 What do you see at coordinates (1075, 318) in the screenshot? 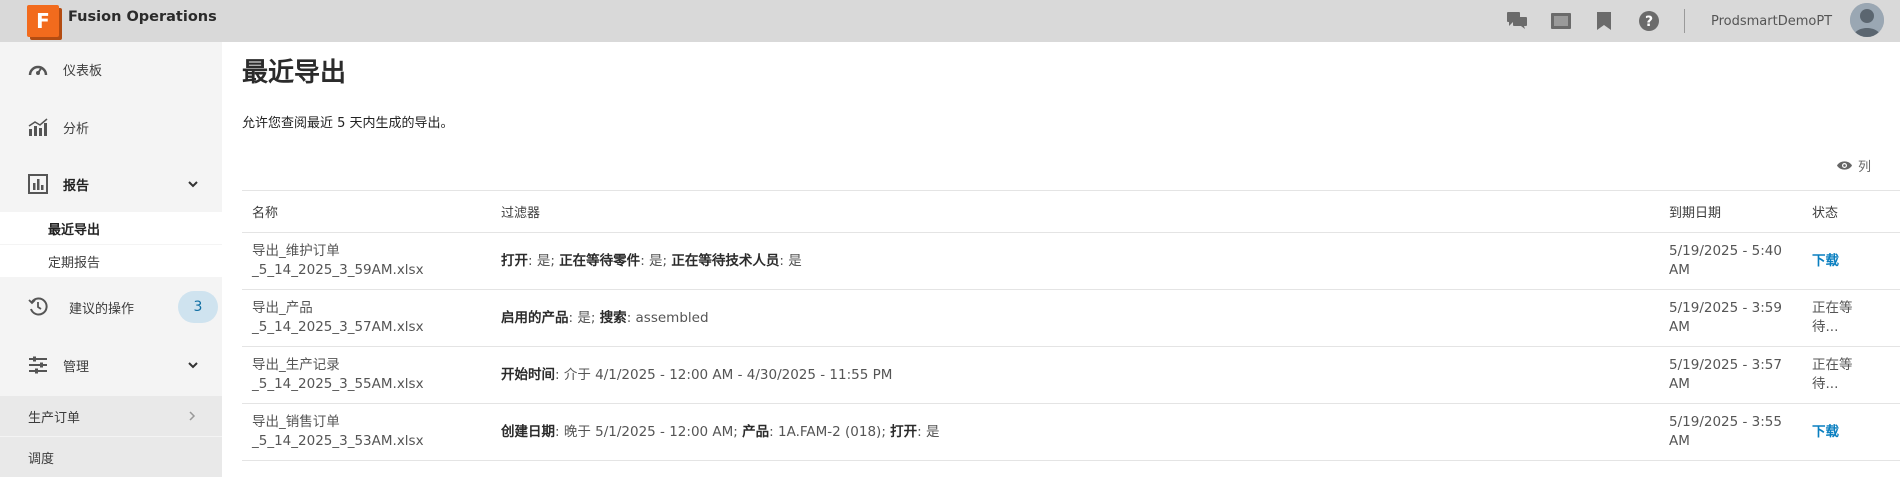
I see `filters-cell: 启用的产品: 是; 搜索: assembled` at bounding box center [1075, 318].